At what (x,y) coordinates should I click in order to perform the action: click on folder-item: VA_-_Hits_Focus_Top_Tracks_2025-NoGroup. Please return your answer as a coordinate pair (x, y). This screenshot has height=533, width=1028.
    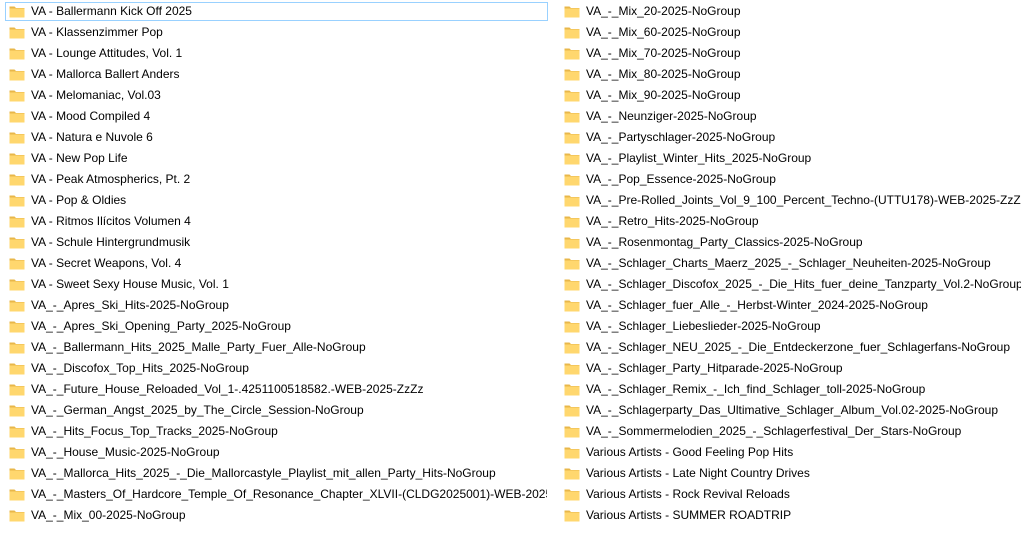
    Looking at the image, I should click on (276, 431).